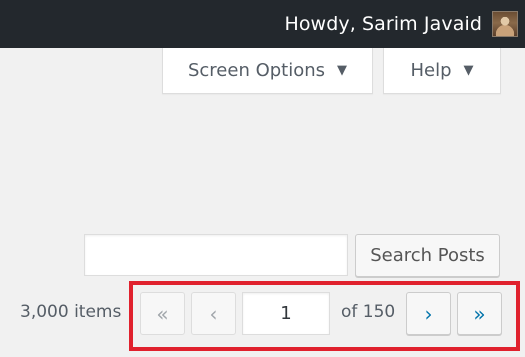  Describe the element at coordinates (479, 313) in the screenshot. I see `last-page-button: »` at that location.